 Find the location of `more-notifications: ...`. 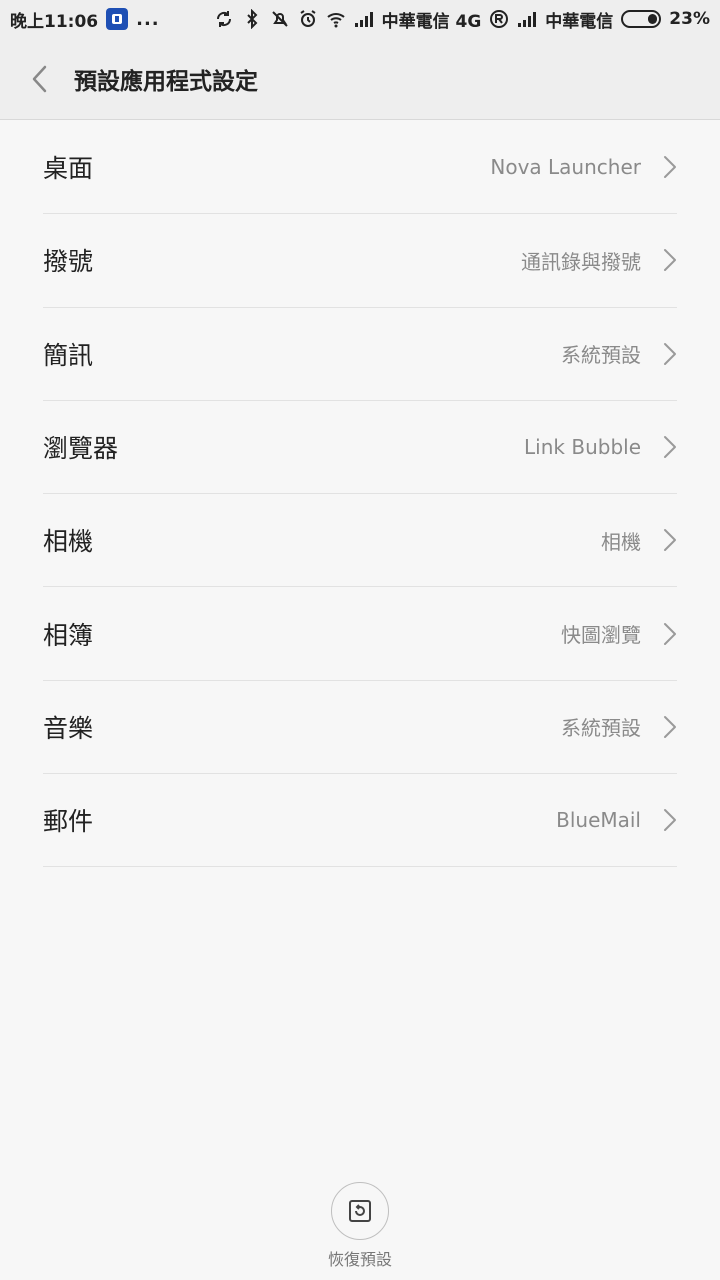

more-notifications: ... is located at coordinates (148, 19).